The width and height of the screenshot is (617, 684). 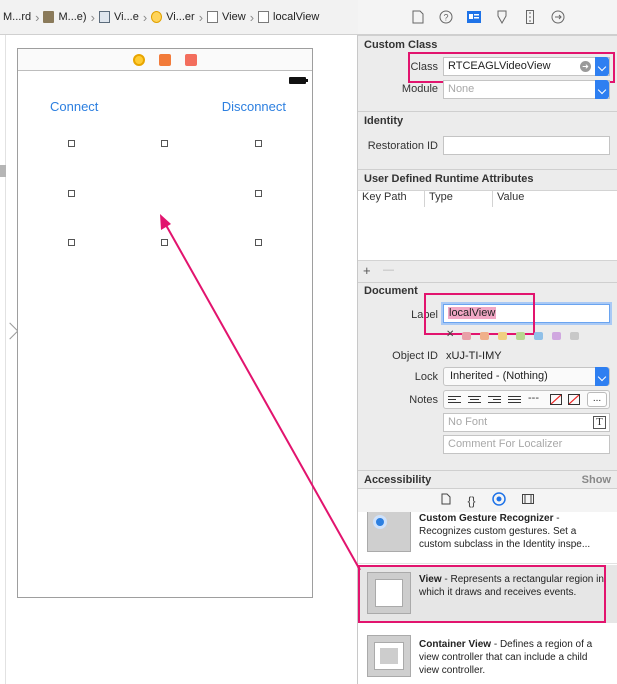 What do you see at coordinates (298, 80) in the screenshot?
I see `battery-icon` at bounding box center [298, 80].